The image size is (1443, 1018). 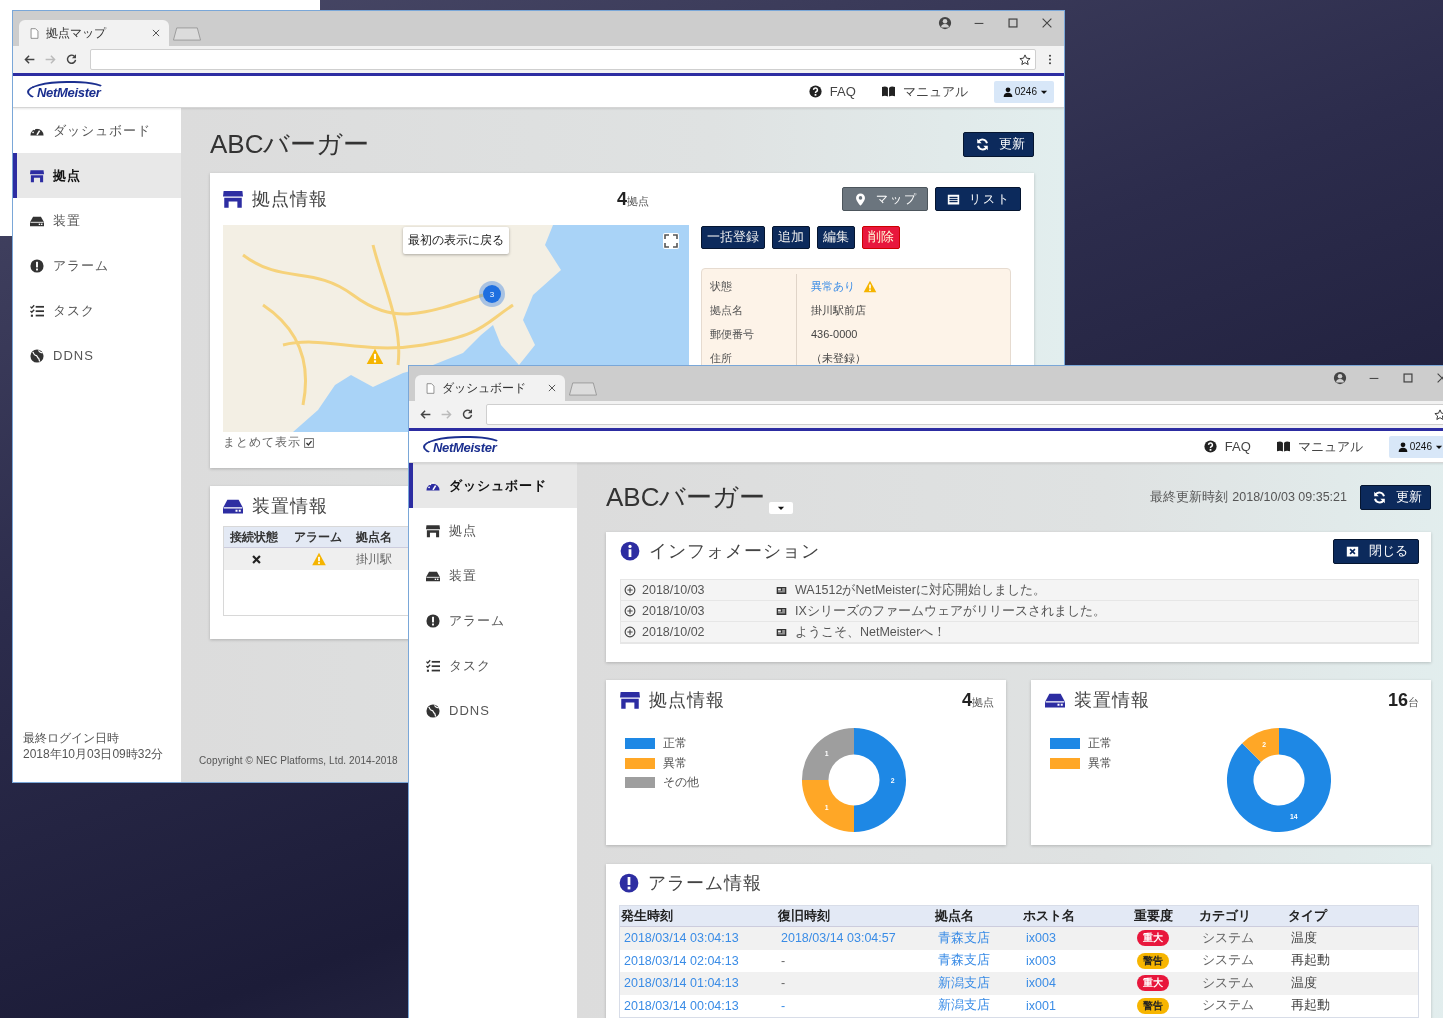 What do you see at coordinates (1340, 378) in the screenshot?
I see `account-icon` at bounding box center [1340, 378].